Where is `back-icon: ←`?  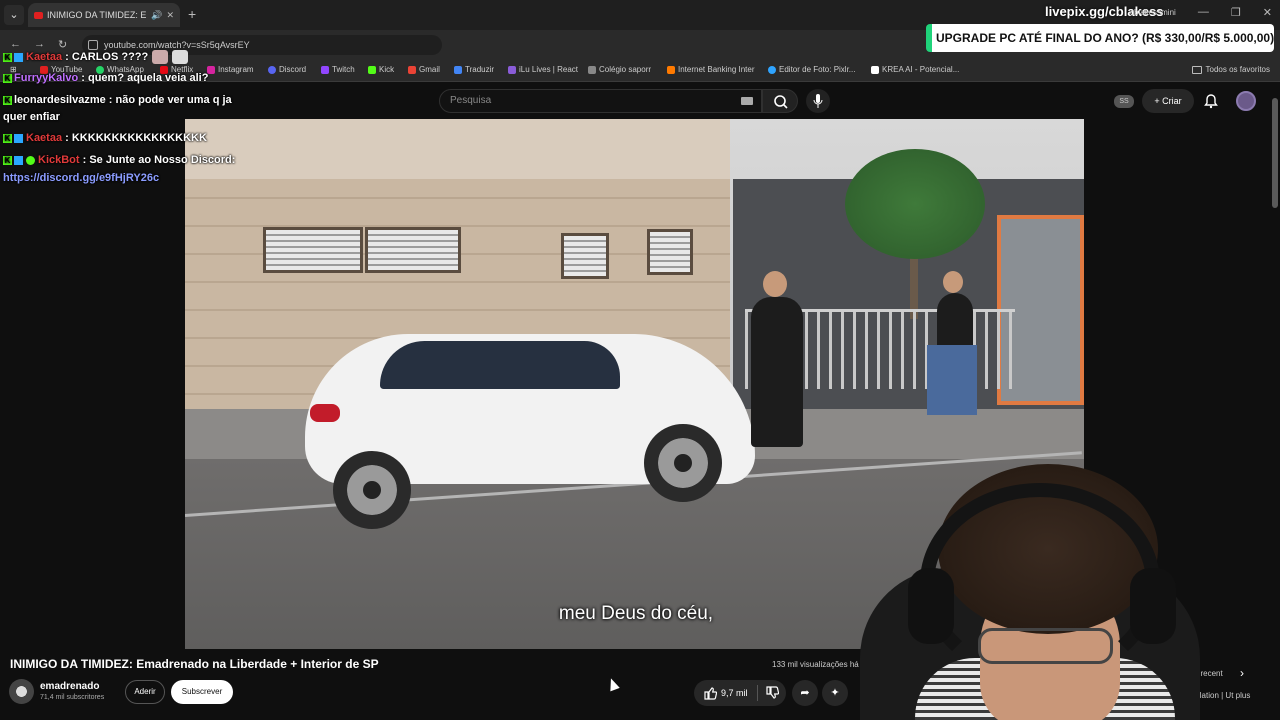 back-icon: ← is located at coordinates (15, 44).